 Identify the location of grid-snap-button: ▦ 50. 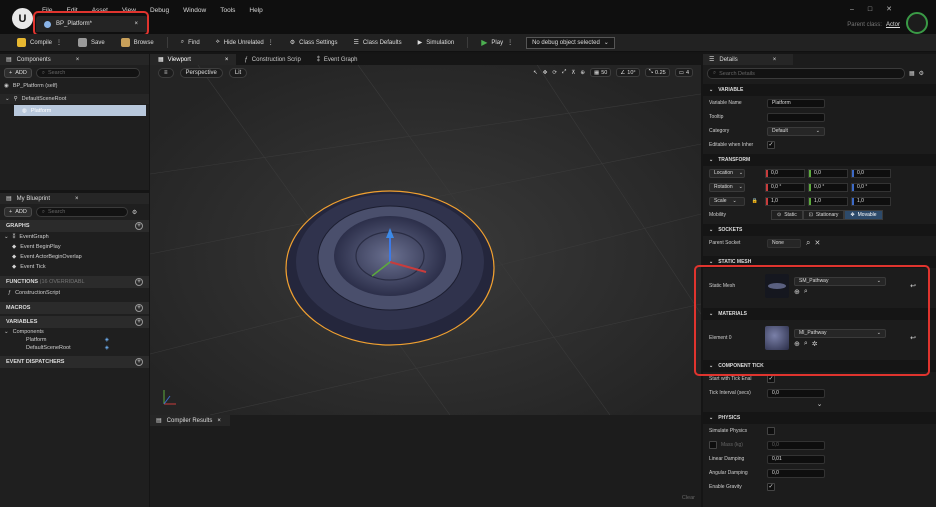
(601, 72).